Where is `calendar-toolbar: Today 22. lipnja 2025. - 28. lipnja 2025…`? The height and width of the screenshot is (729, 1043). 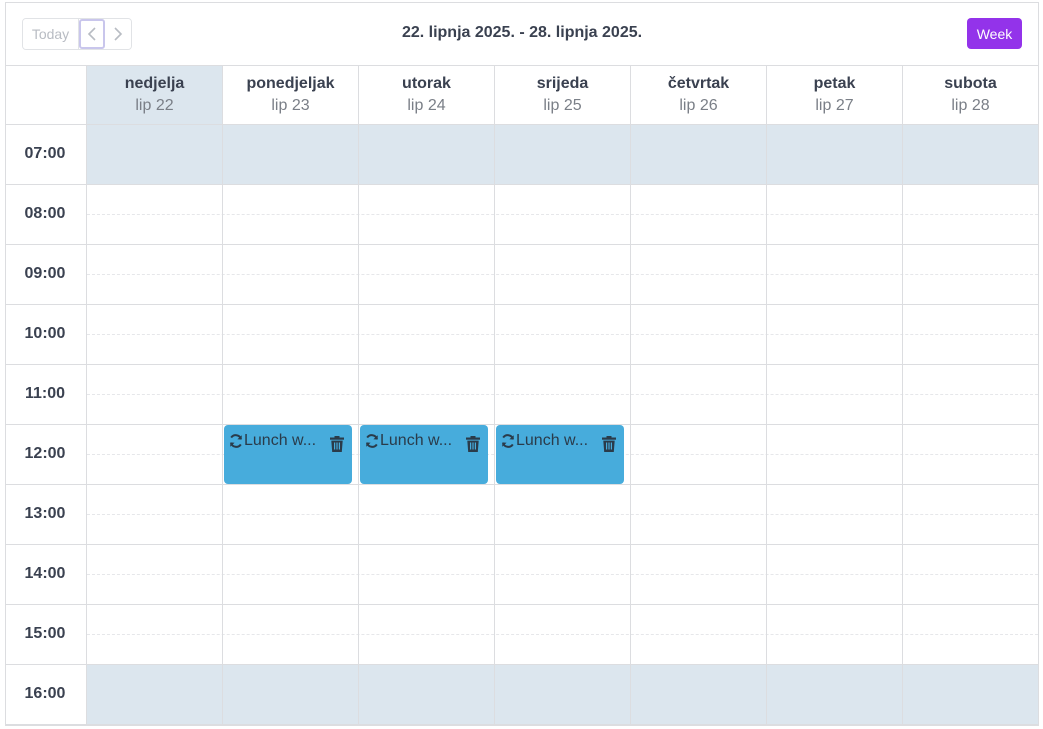 calendar-toolbar: Today 22. lipnja 2025. - 28. lipnja 2025… is located at coordinates (522, 34).